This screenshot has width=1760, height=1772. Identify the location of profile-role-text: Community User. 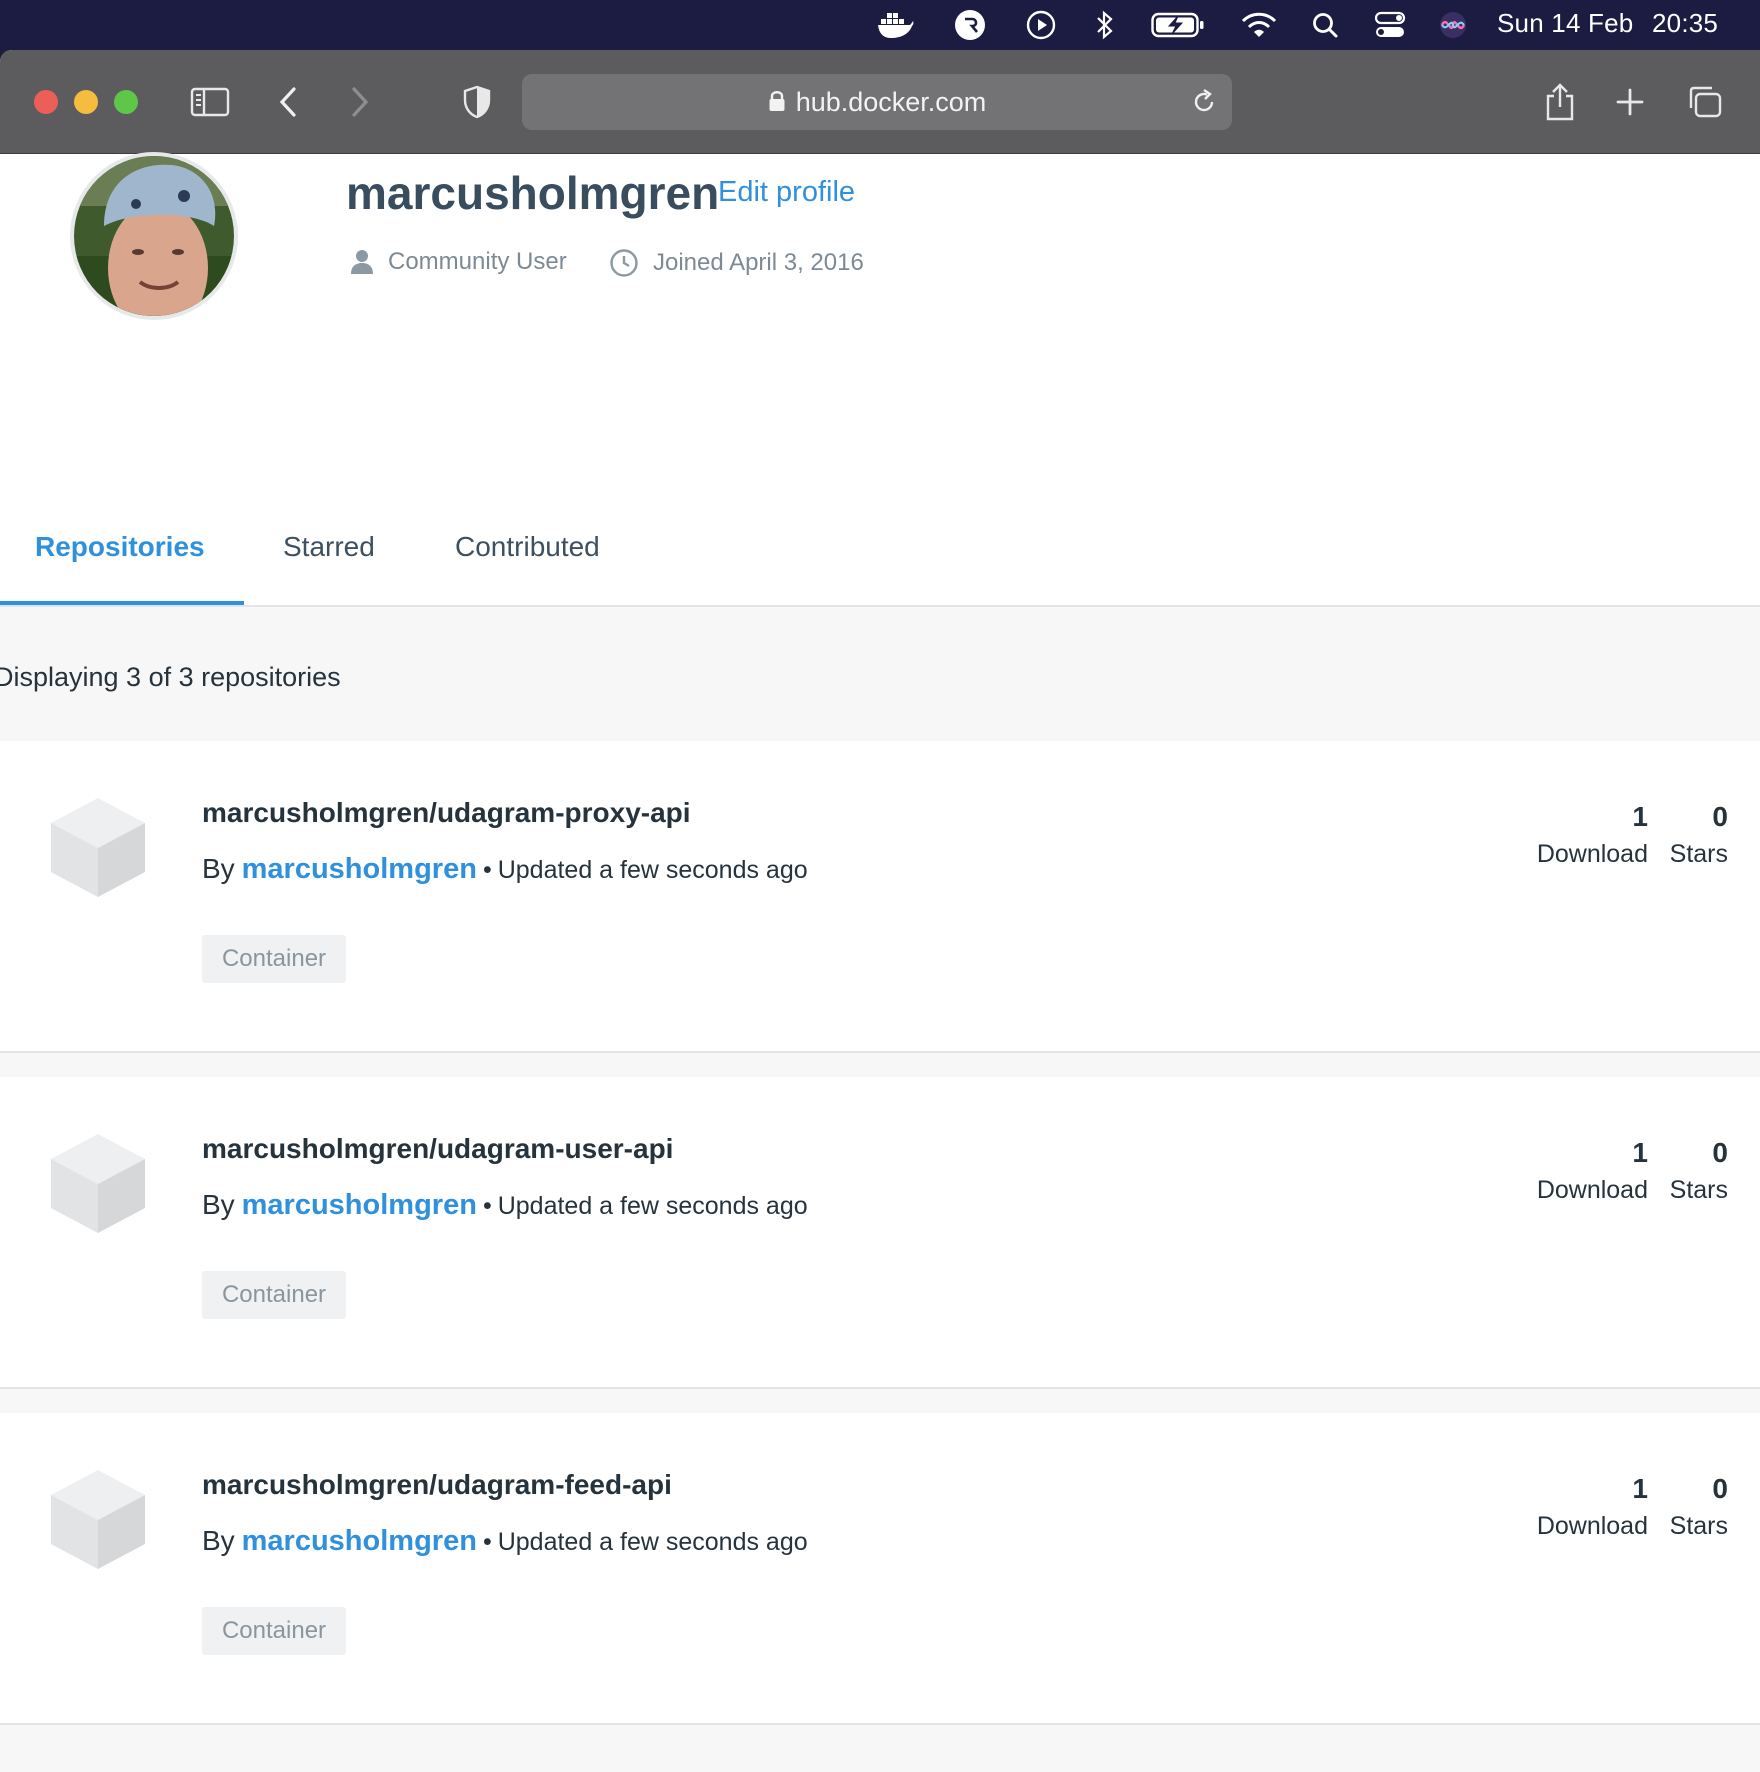
(477, 261).